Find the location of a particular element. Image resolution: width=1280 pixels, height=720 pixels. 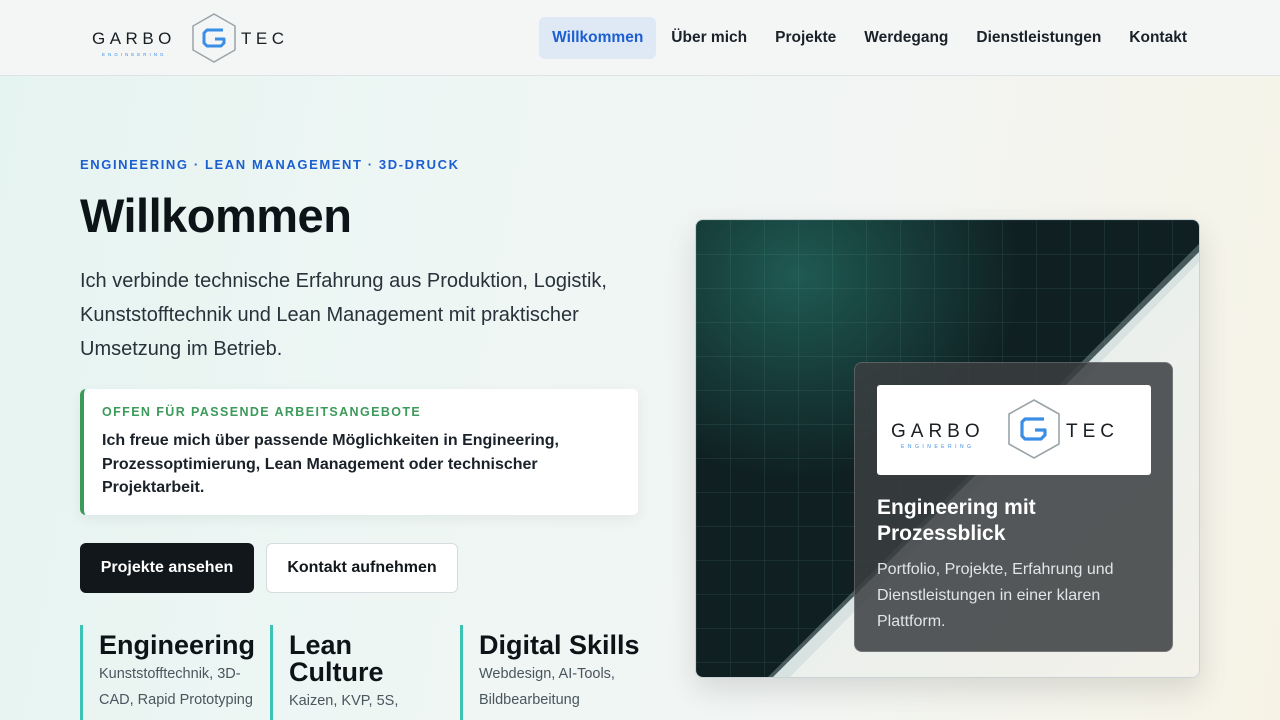

nav-item-ueber-mich: Über mich is located at coordinates (709, 38).